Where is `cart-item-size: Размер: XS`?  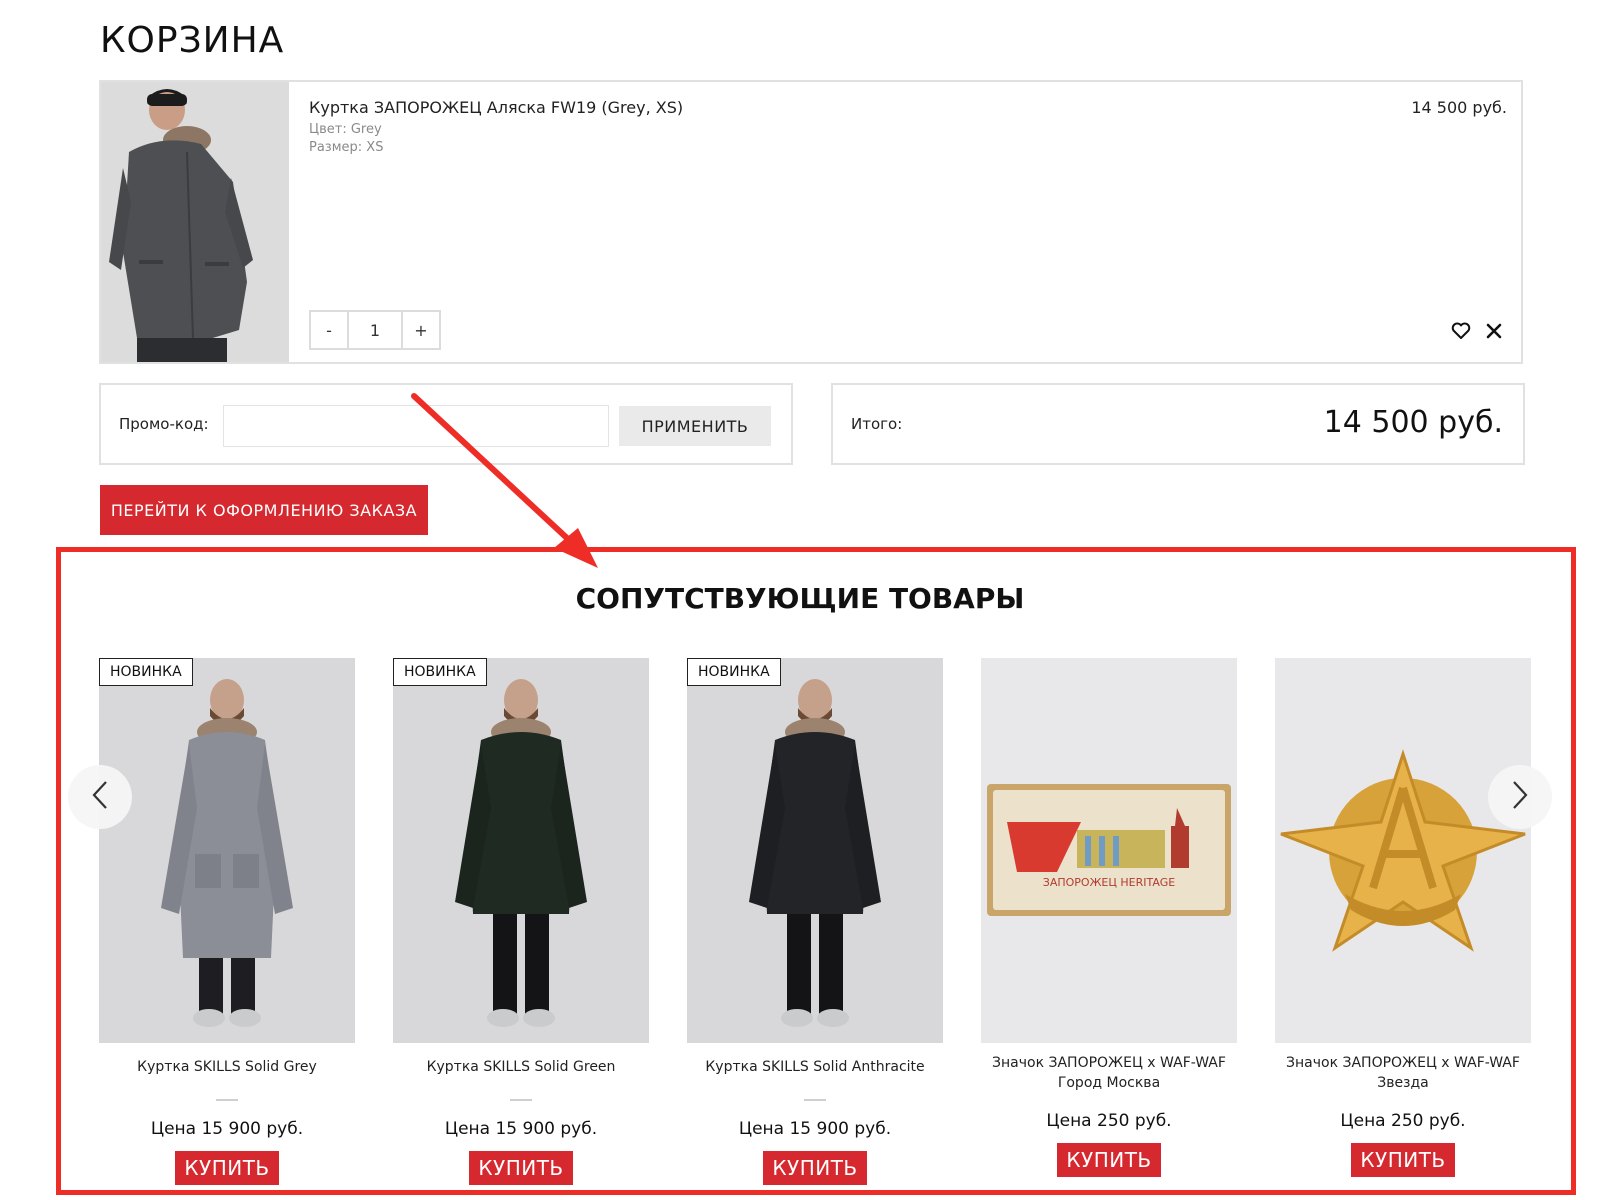 cart-item-size: Размер: XS is located at coordinates (346, 147).